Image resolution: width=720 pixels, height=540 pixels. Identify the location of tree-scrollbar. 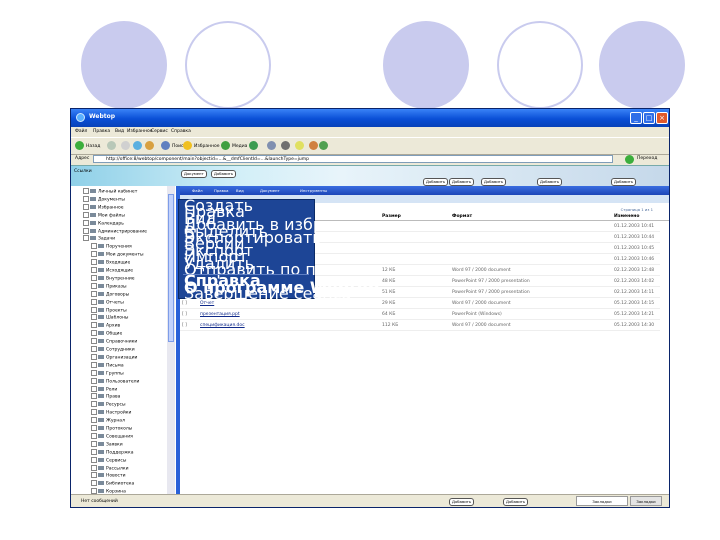
(171, 340).